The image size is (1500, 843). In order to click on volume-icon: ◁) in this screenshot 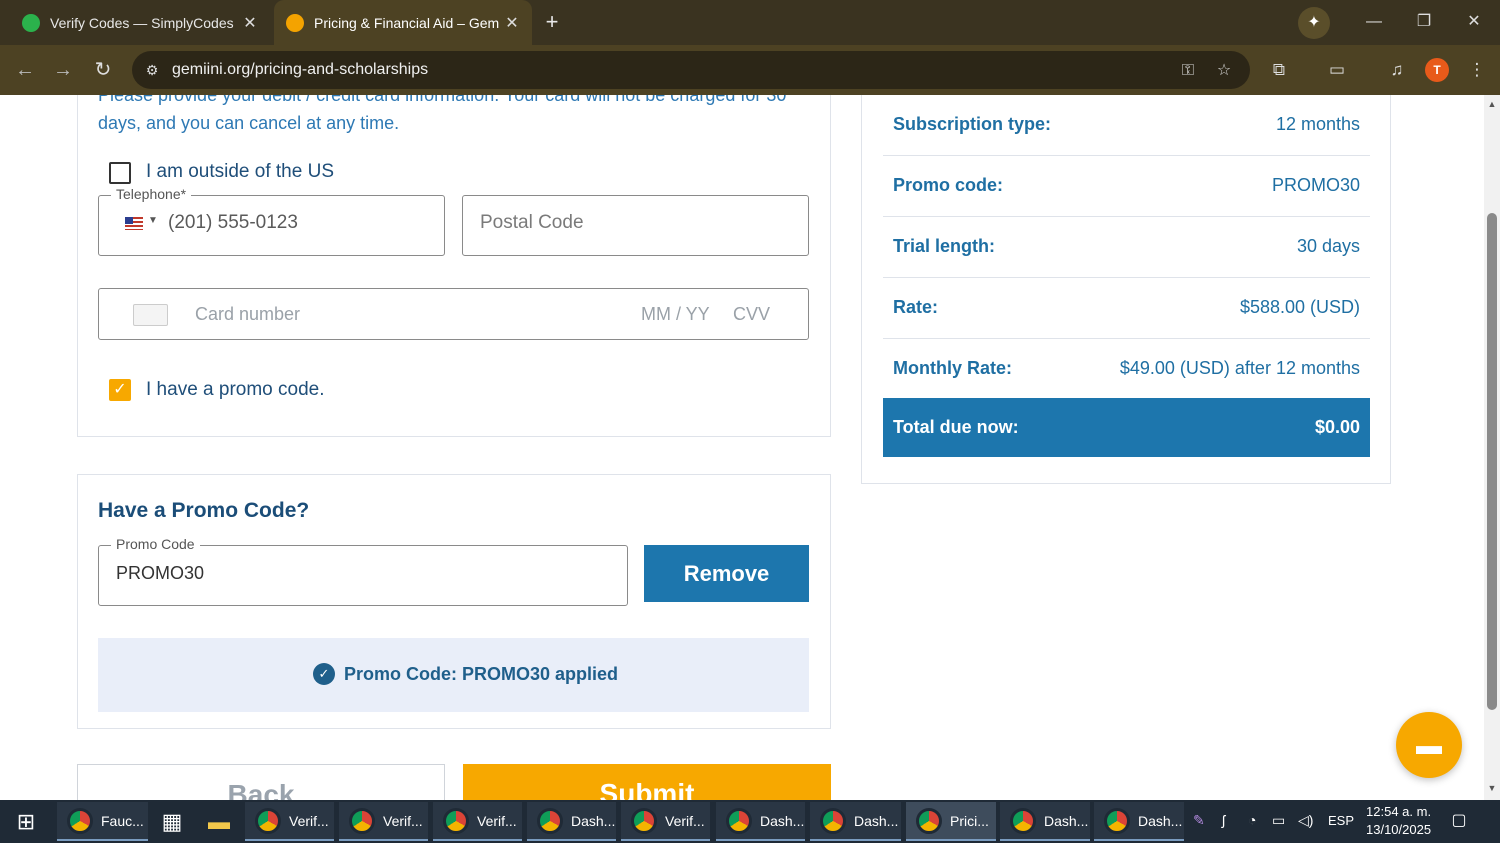, I will do `click(1305, 820)`.